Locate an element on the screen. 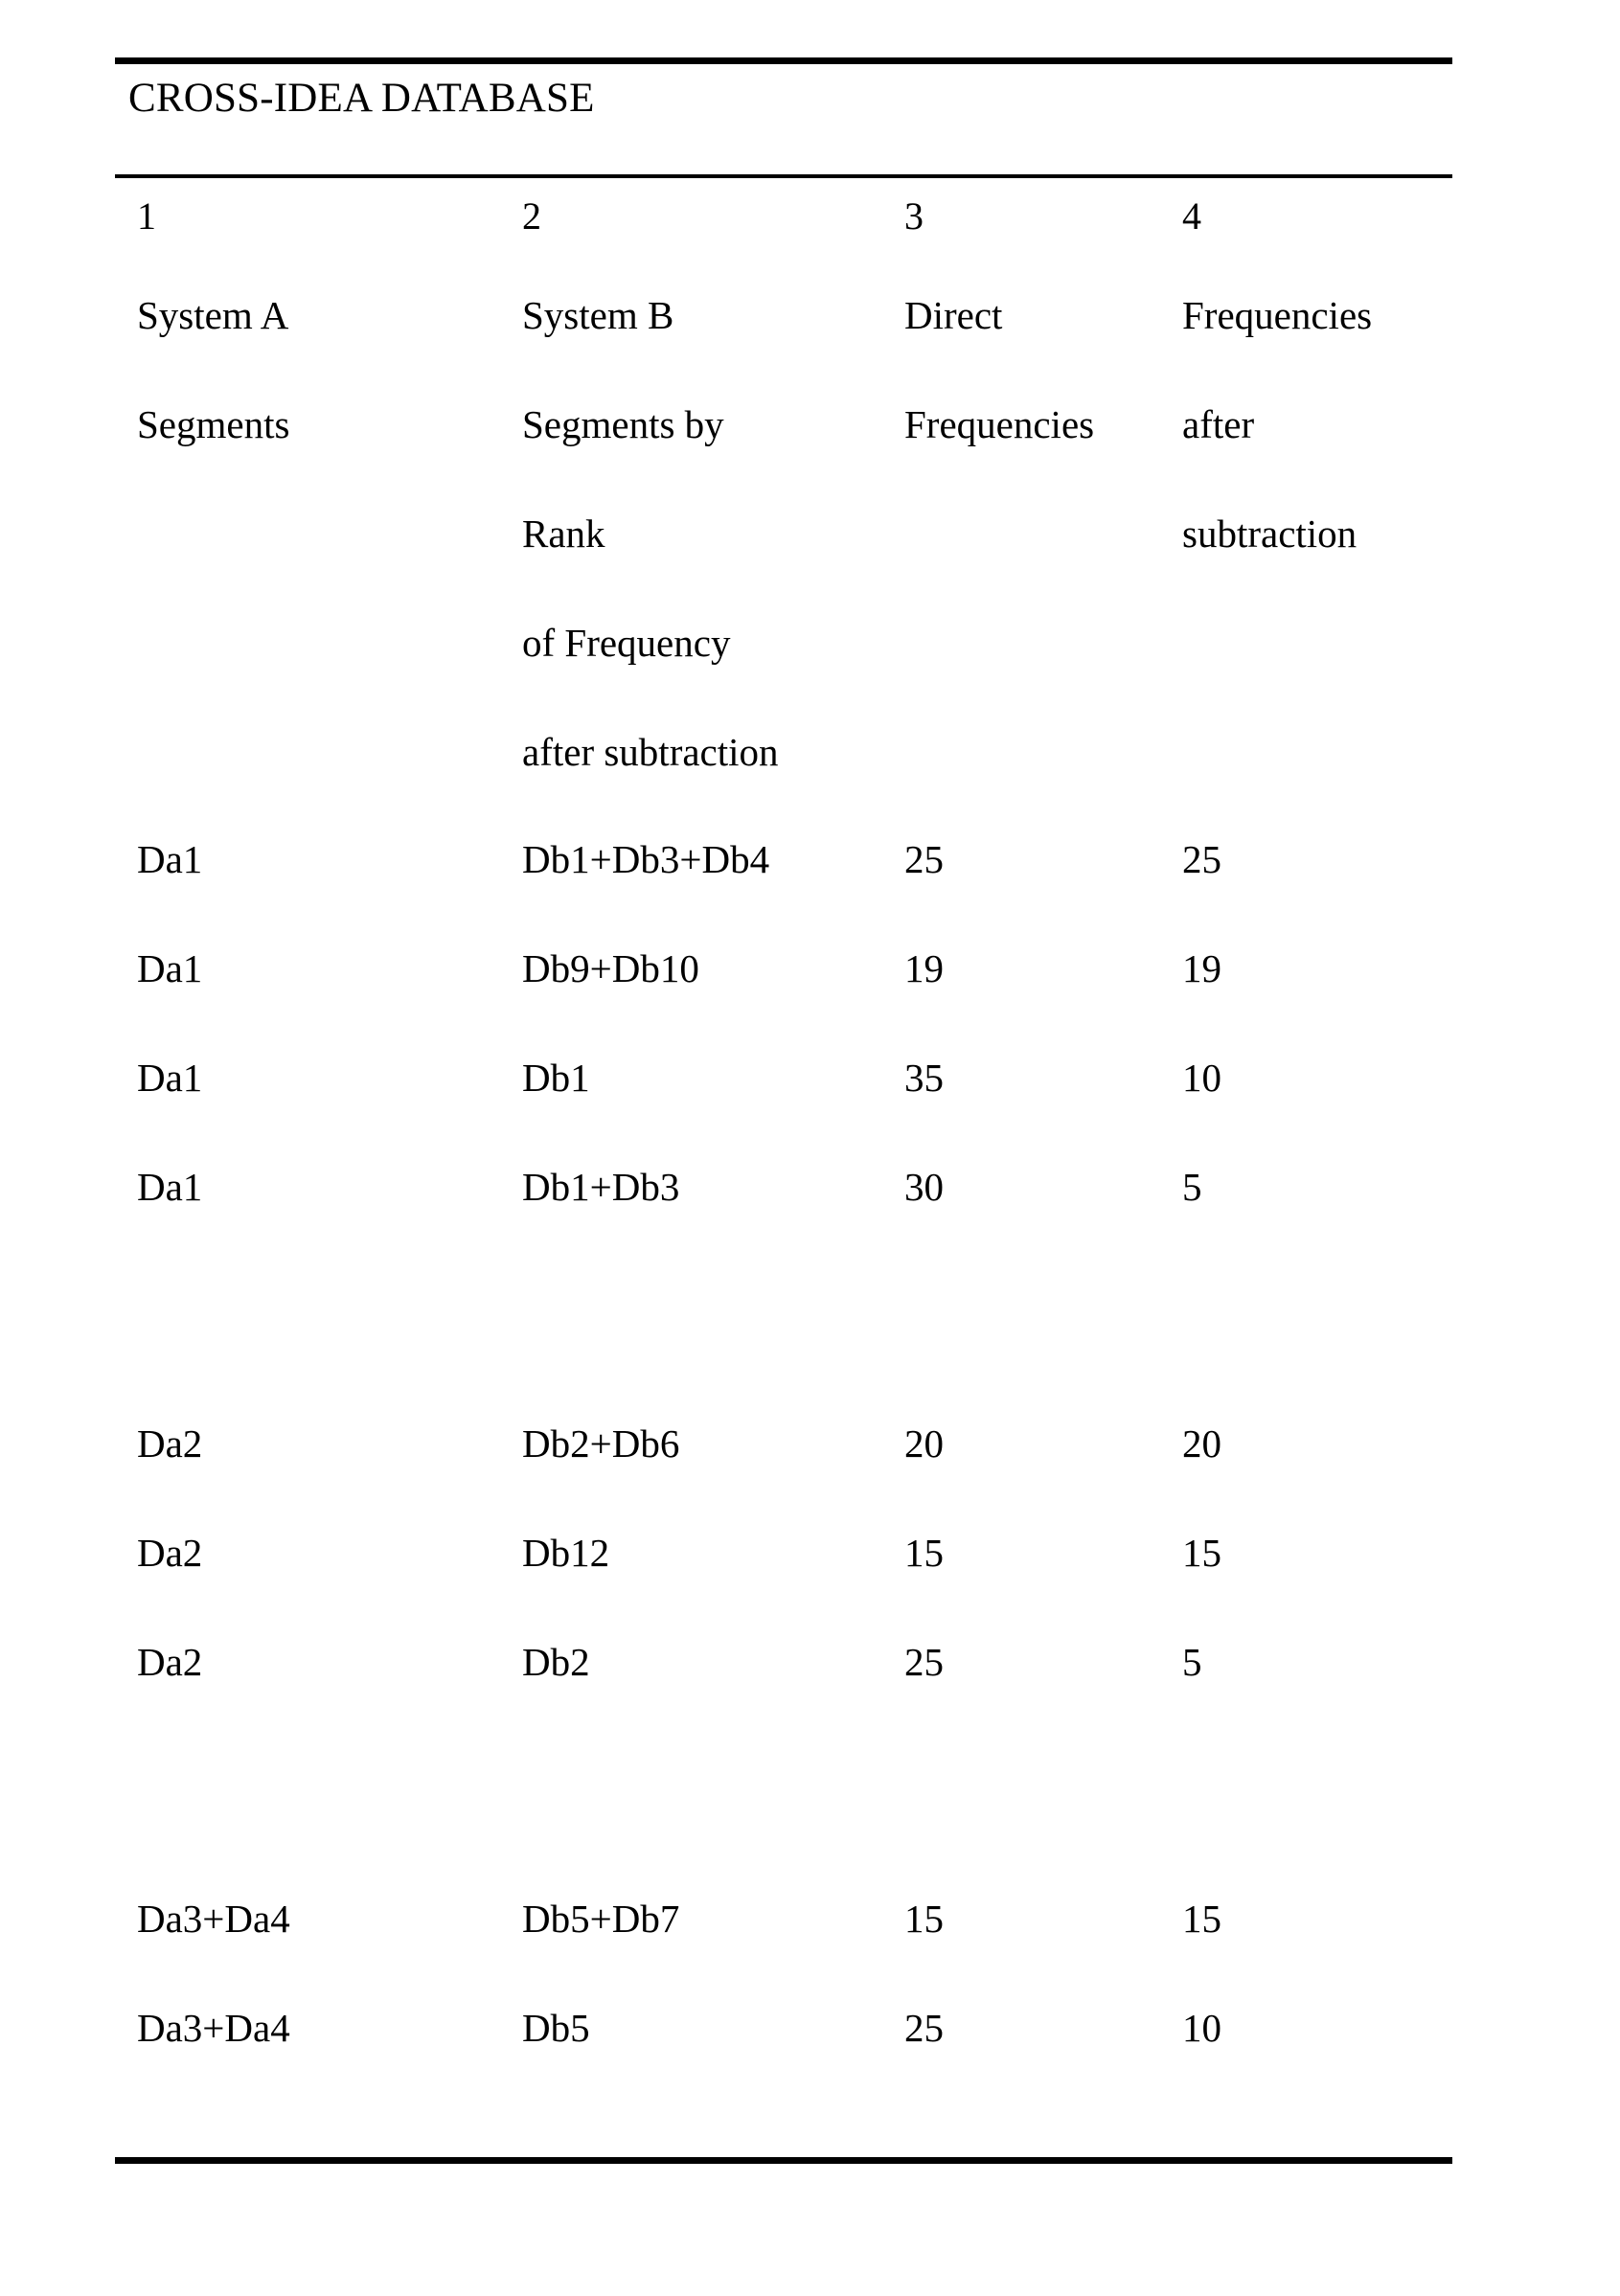  table-row: Db1+Db3 is located at coordinates (601, 1187).